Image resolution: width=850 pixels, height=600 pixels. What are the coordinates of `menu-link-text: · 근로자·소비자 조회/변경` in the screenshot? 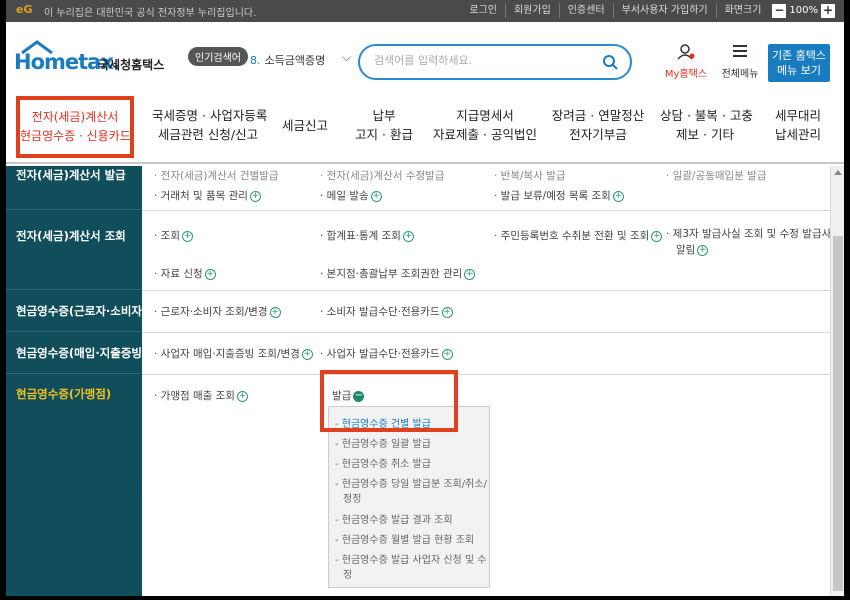 It's located at (211, 312).